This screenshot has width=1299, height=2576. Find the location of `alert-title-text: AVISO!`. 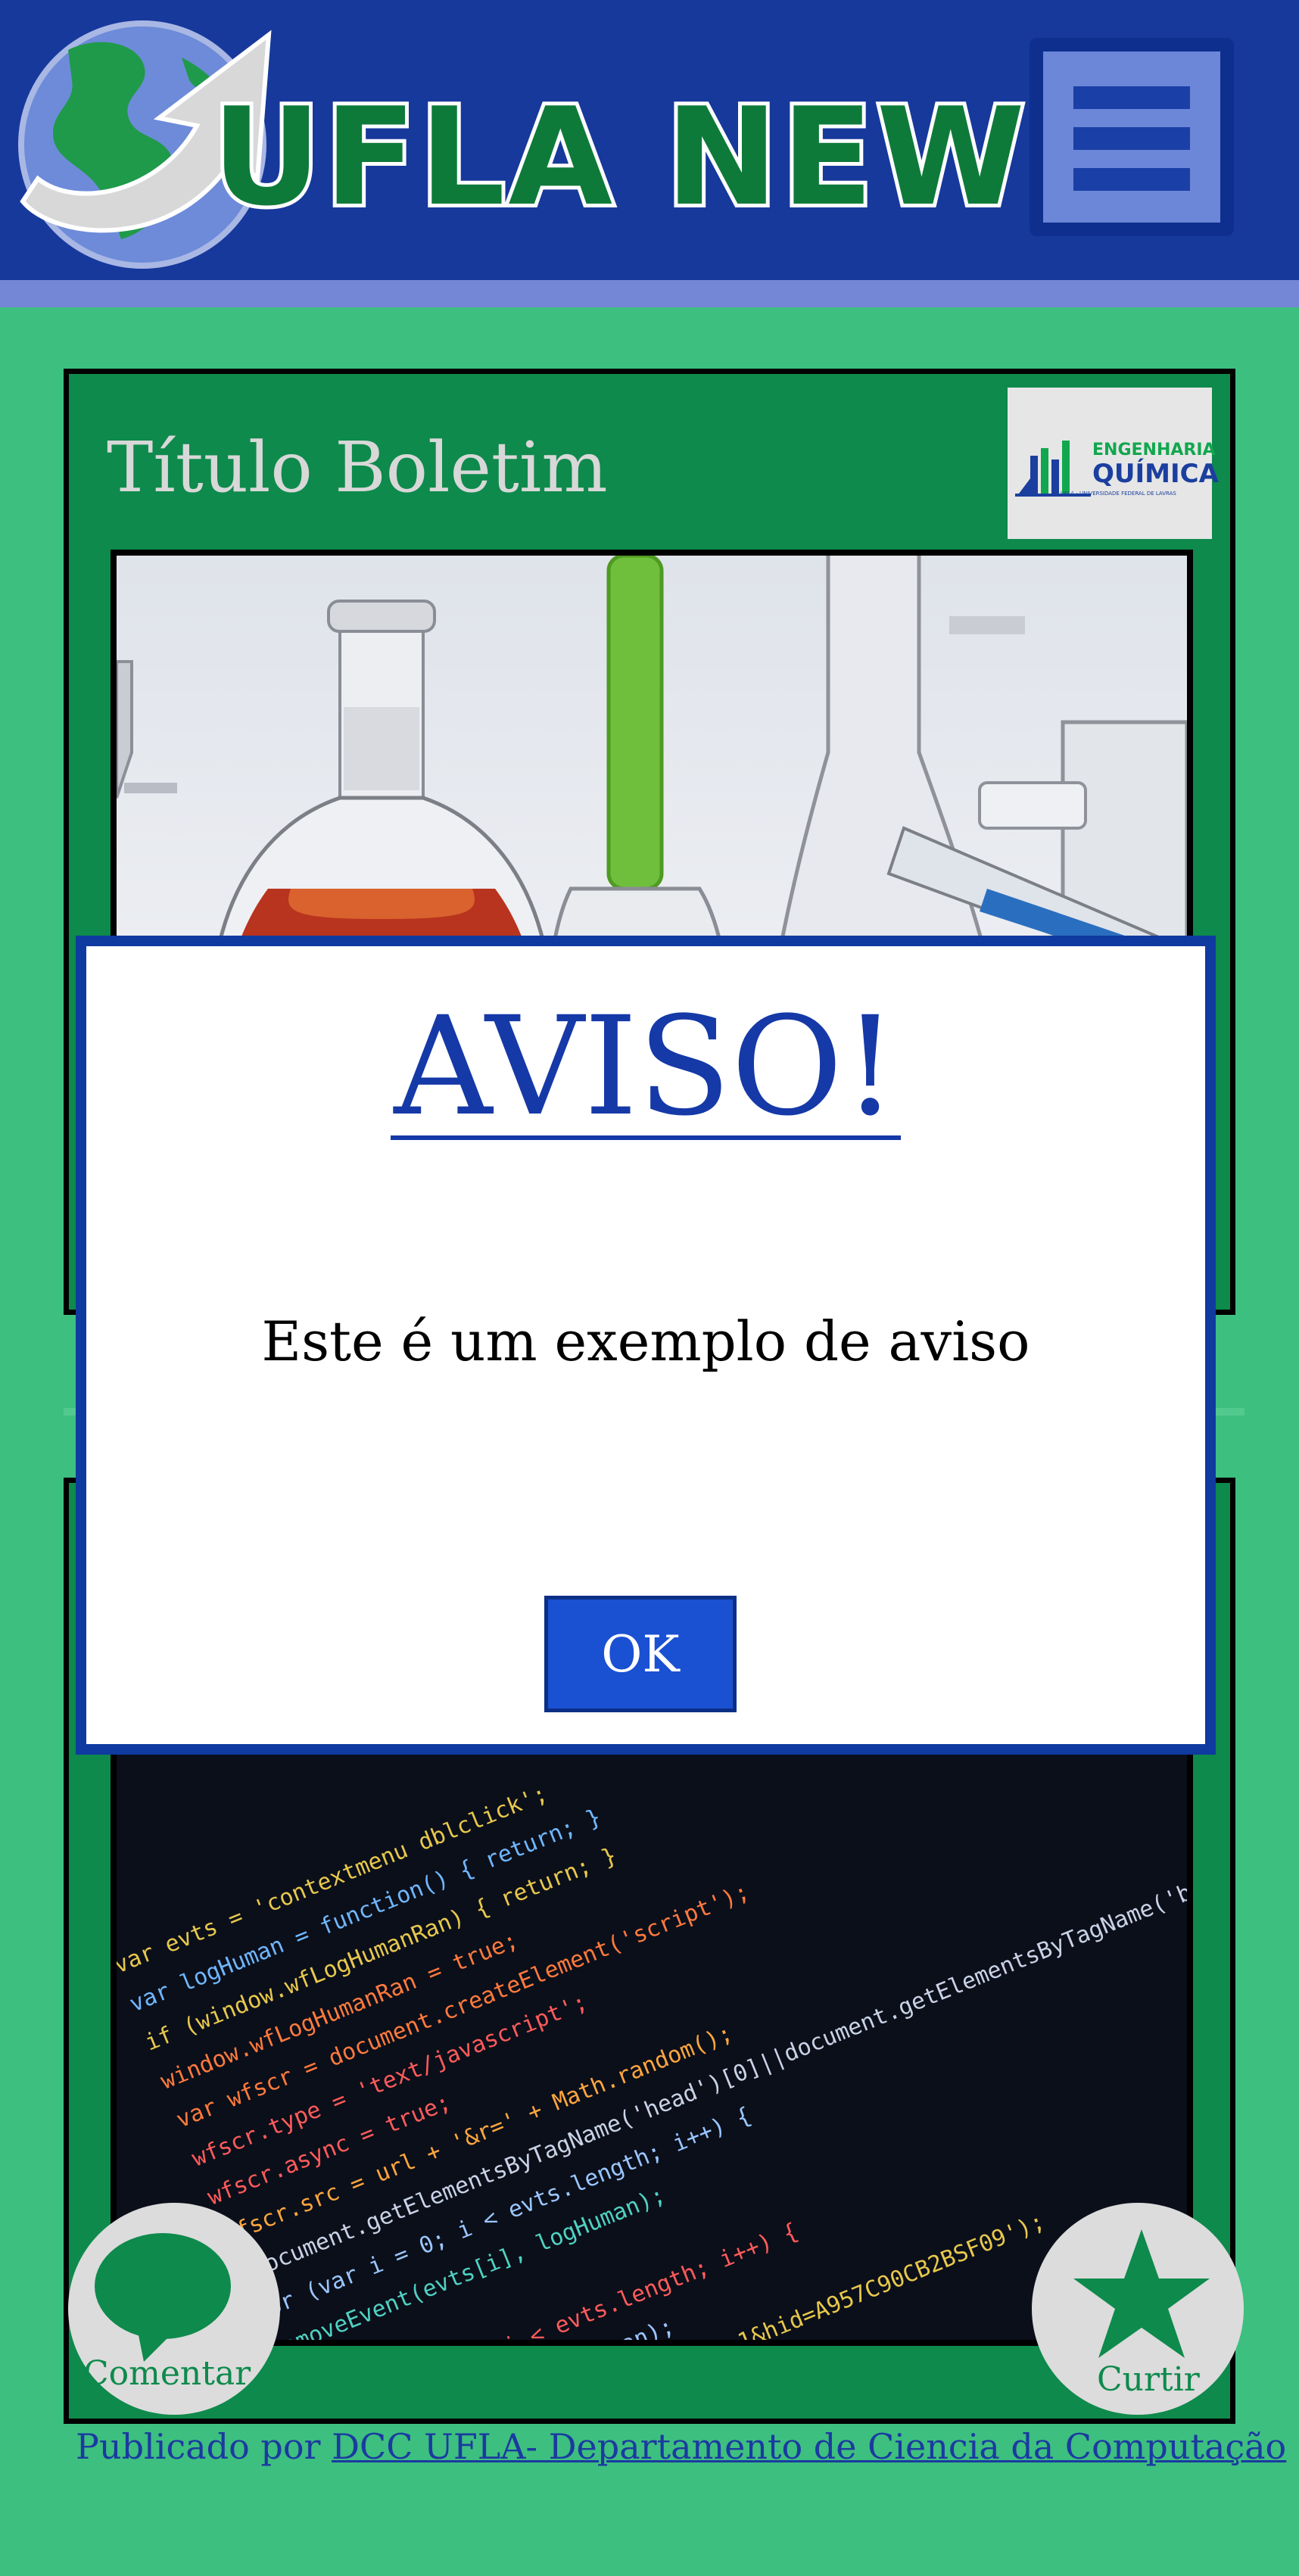

alert-title-text: AVISO! is located at coordinates (646, 1069).